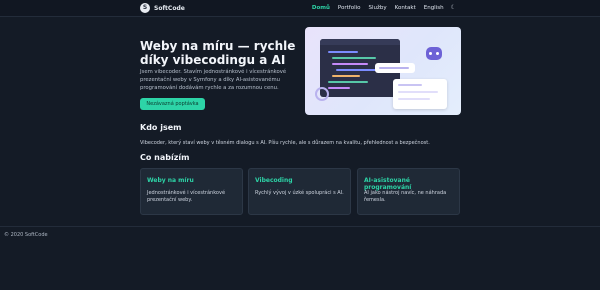 This screenshot has width=600, height=290. I want to click on chat-bubble-illustration, so click(395, 68).